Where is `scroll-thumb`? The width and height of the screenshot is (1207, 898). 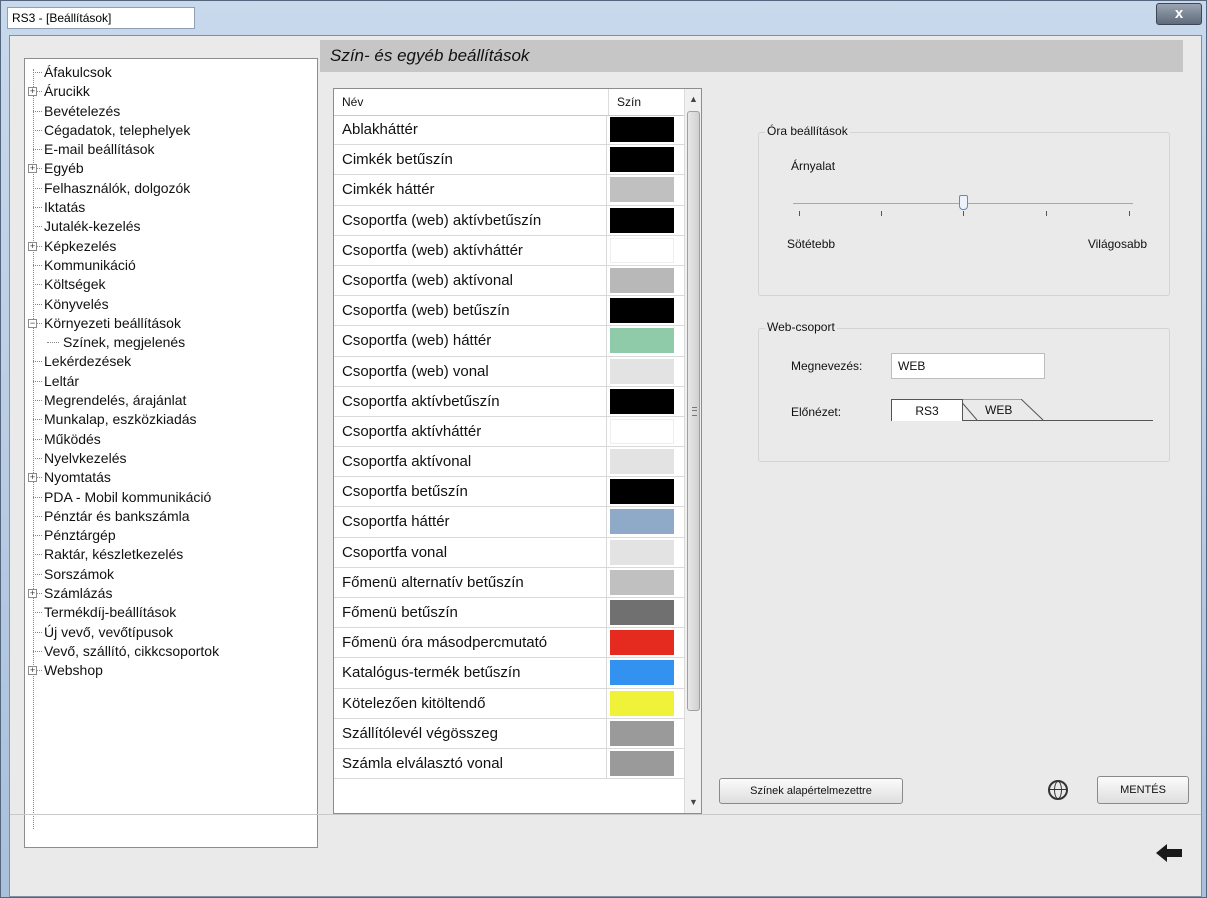
scroll-thumb is located at coordinates (693, 411).